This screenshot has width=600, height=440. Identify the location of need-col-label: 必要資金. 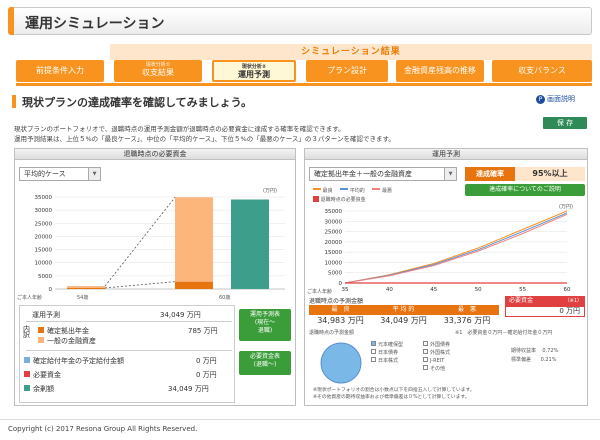
(521, 300).